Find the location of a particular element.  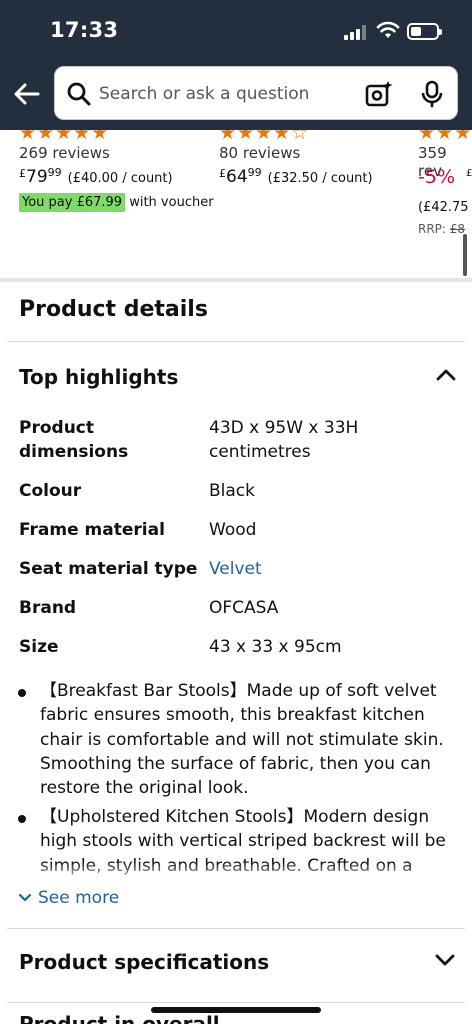

top-highlights-title: Top highlights is located at coordinates (98, 377).